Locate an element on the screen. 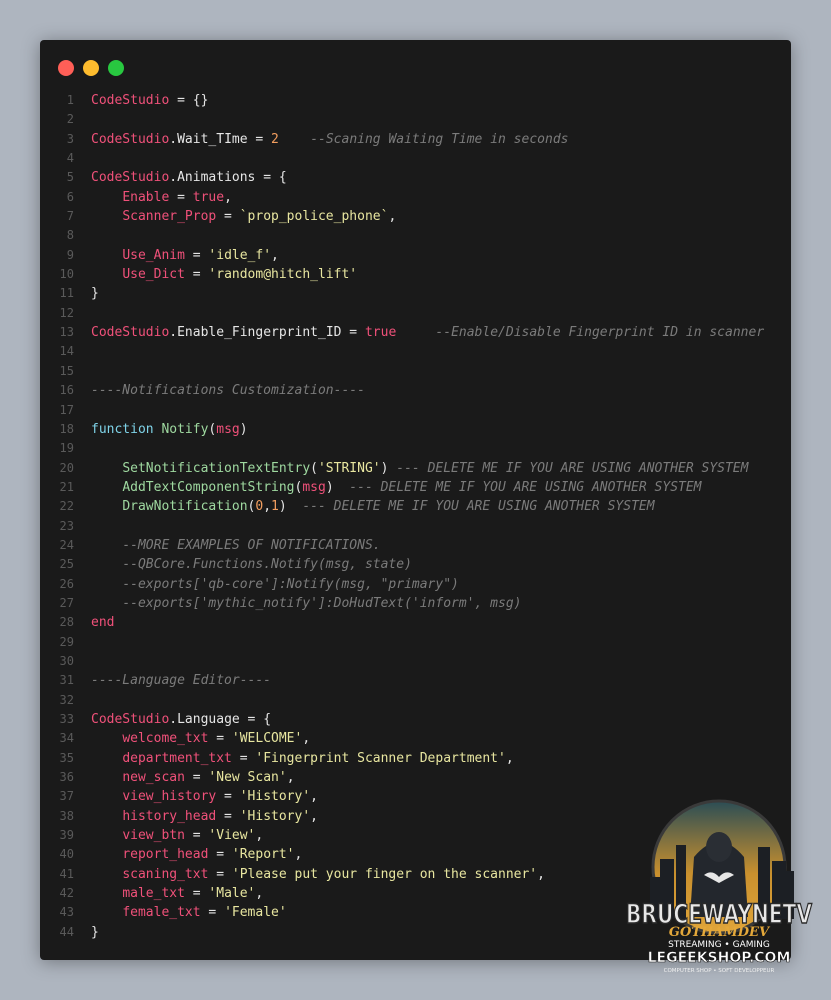 The height and width of the screenshot is (1000, 831). code-line: 12 is located at coordinates (415, 313).